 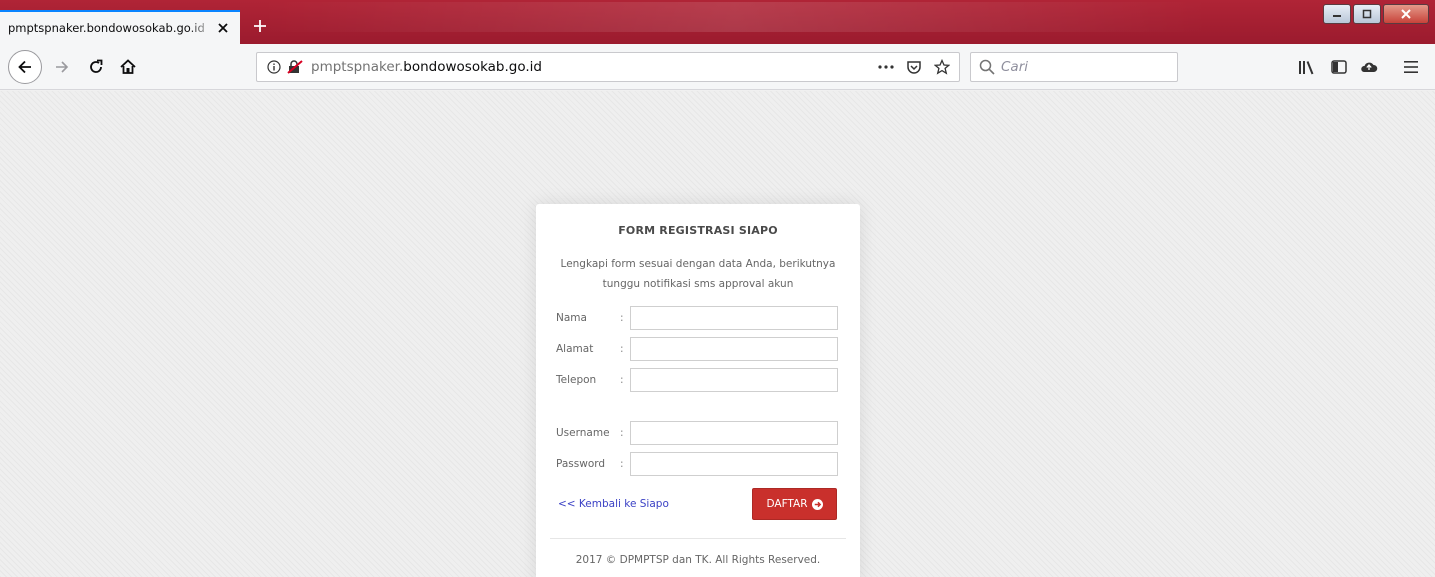 I want to click on close-icon, so click(x=223, y=28).